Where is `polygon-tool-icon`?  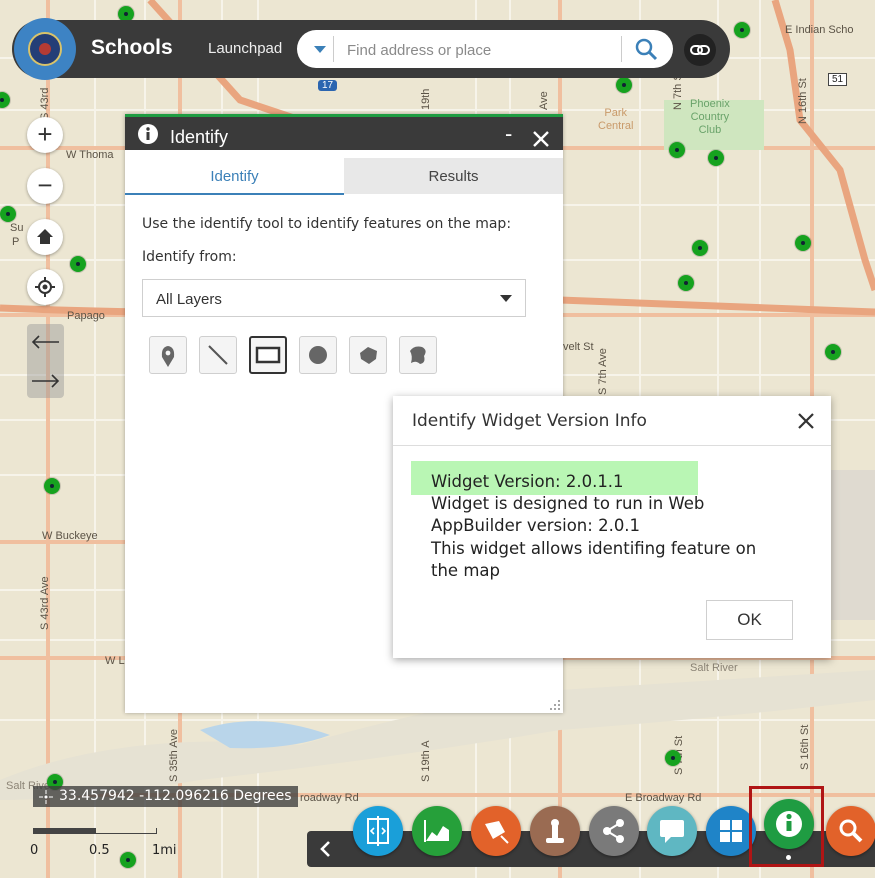 polygon-tool-icon is located at coordinates (368, 355).